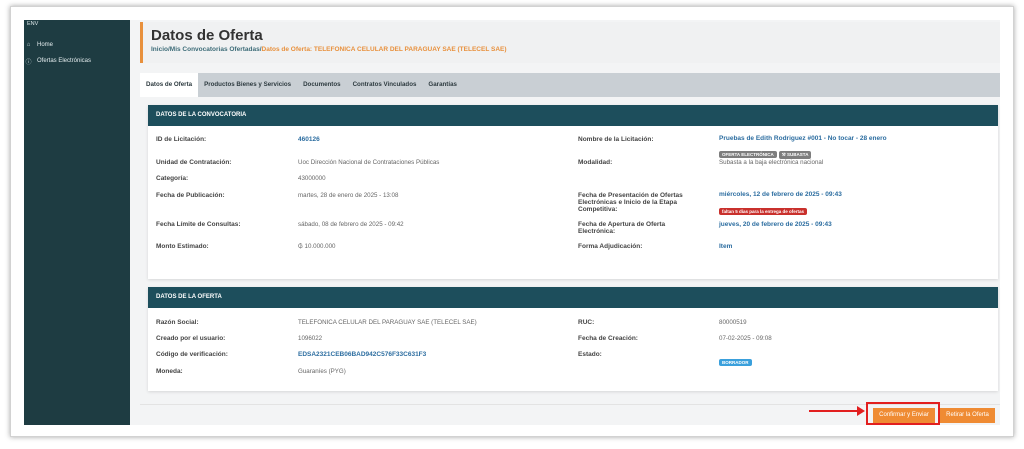 This screenshot has height=449, width=1024. What do you see at coordinates (903, 413) in the screenshot?
I see `annotation-highlight-box` at bounding box center [903, 413].